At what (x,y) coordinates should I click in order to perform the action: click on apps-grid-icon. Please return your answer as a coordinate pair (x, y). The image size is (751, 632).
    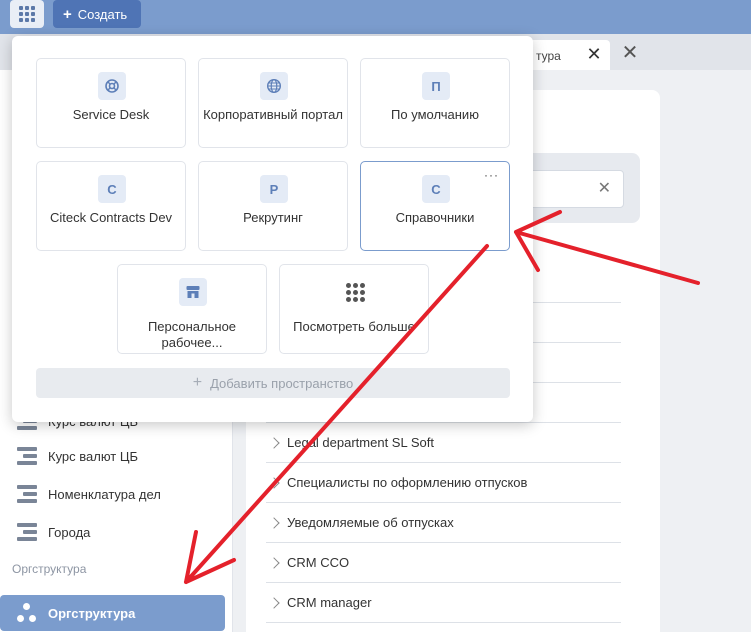
    Looking at the image, I should click on (27, 14).